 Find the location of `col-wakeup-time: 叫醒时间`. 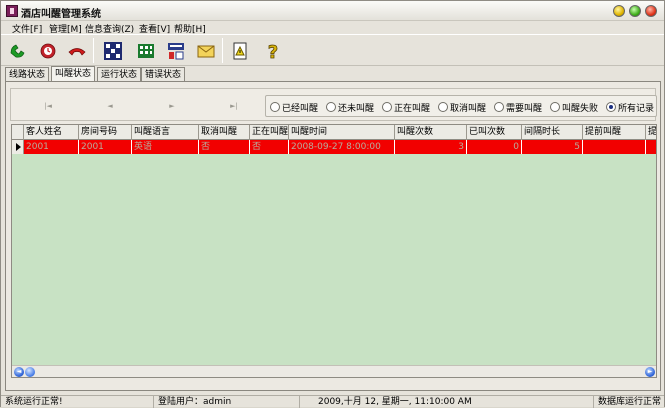

col-wakeup-time: 叫醒时间 is located at coordinates (342, 132).